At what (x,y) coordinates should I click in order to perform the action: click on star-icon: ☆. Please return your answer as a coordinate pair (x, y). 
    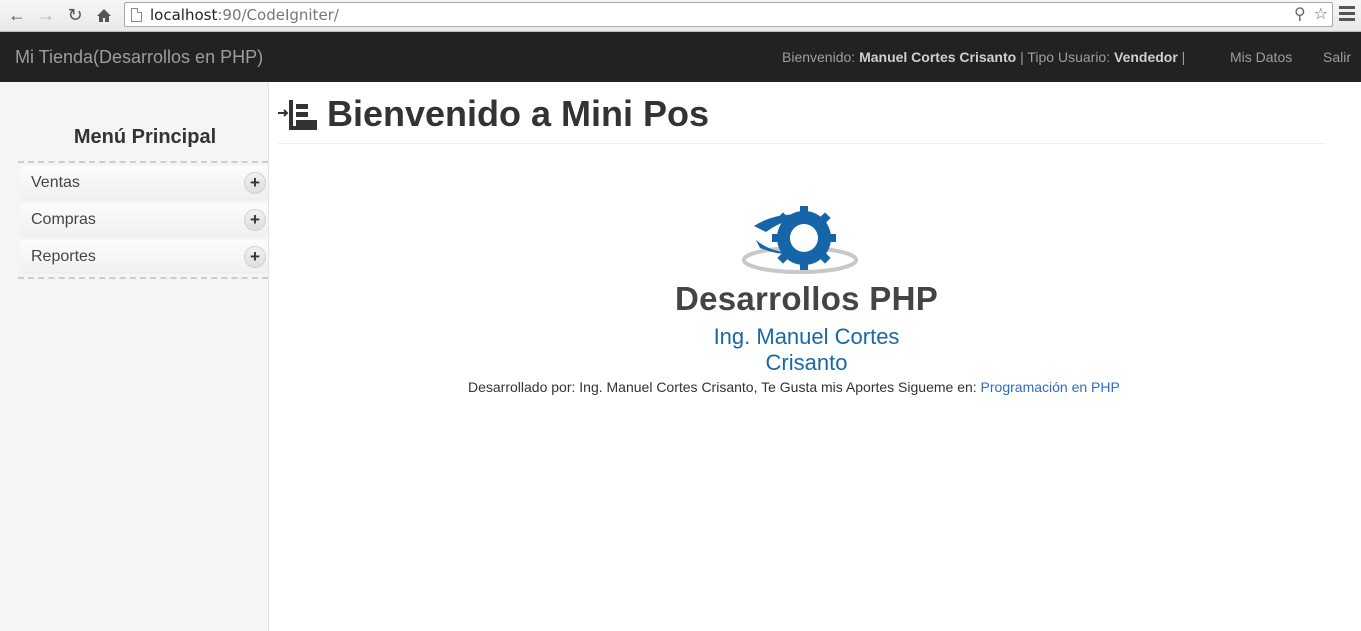
    Looking at the image, I should click on (1321, 14).